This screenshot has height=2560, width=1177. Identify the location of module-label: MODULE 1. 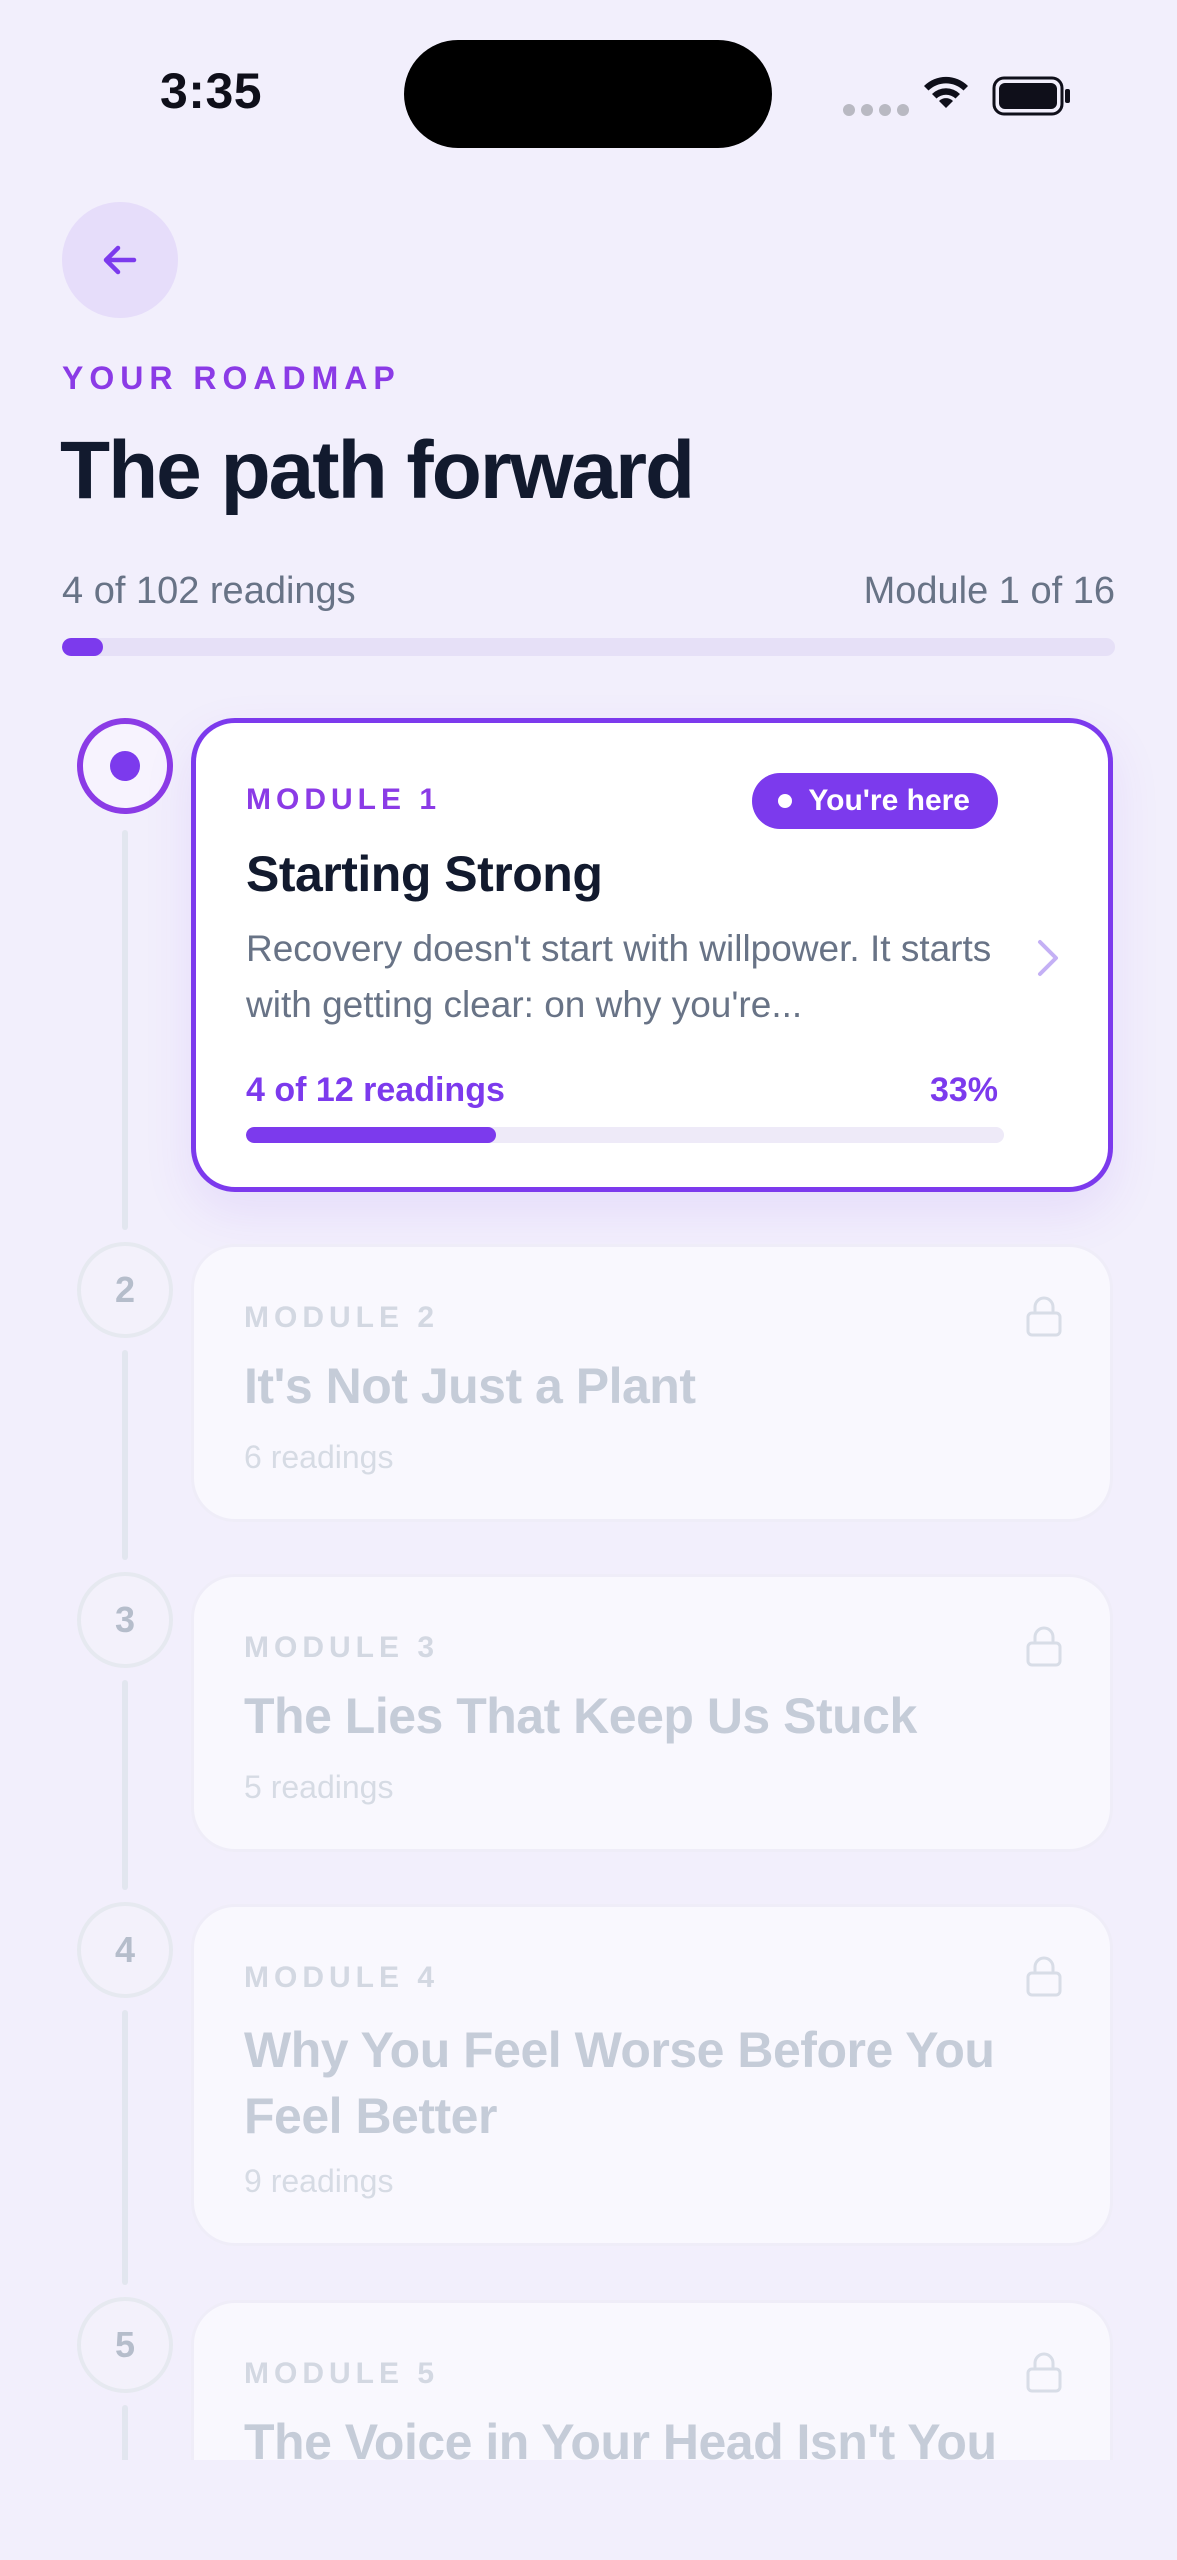
(344, 799).